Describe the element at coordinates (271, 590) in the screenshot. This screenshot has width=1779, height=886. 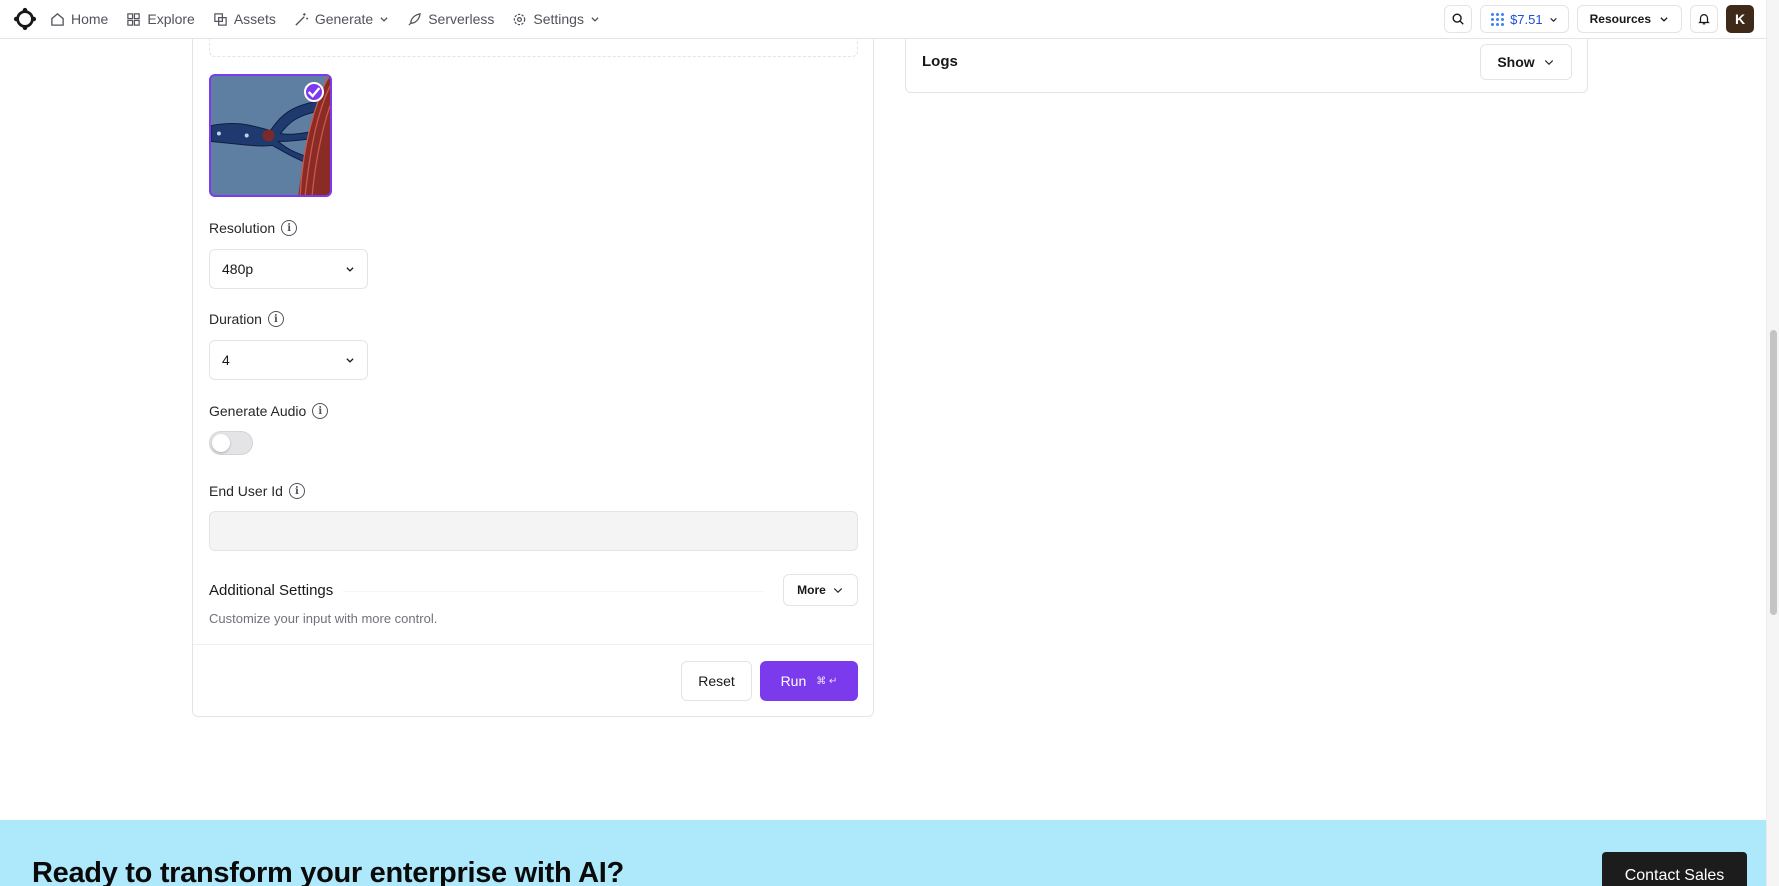
I see `additional-settings-title: Additional Settings` at that location.